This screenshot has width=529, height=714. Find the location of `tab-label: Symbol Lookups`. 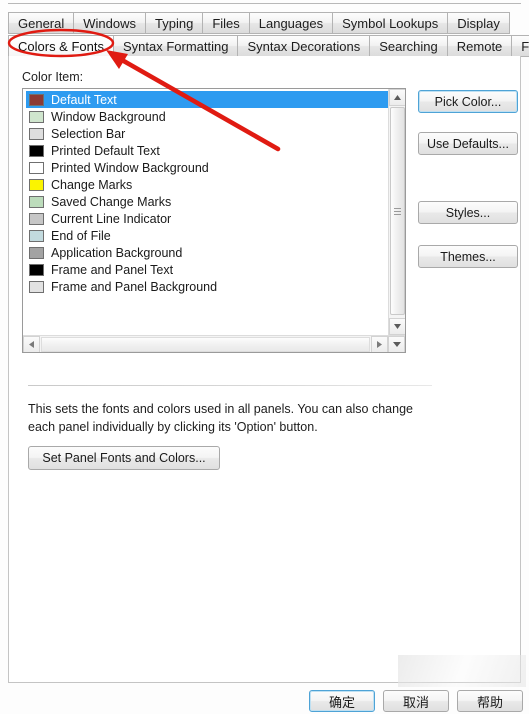

tab-label: Symbol Lookups is located at coordinates (390, 23).